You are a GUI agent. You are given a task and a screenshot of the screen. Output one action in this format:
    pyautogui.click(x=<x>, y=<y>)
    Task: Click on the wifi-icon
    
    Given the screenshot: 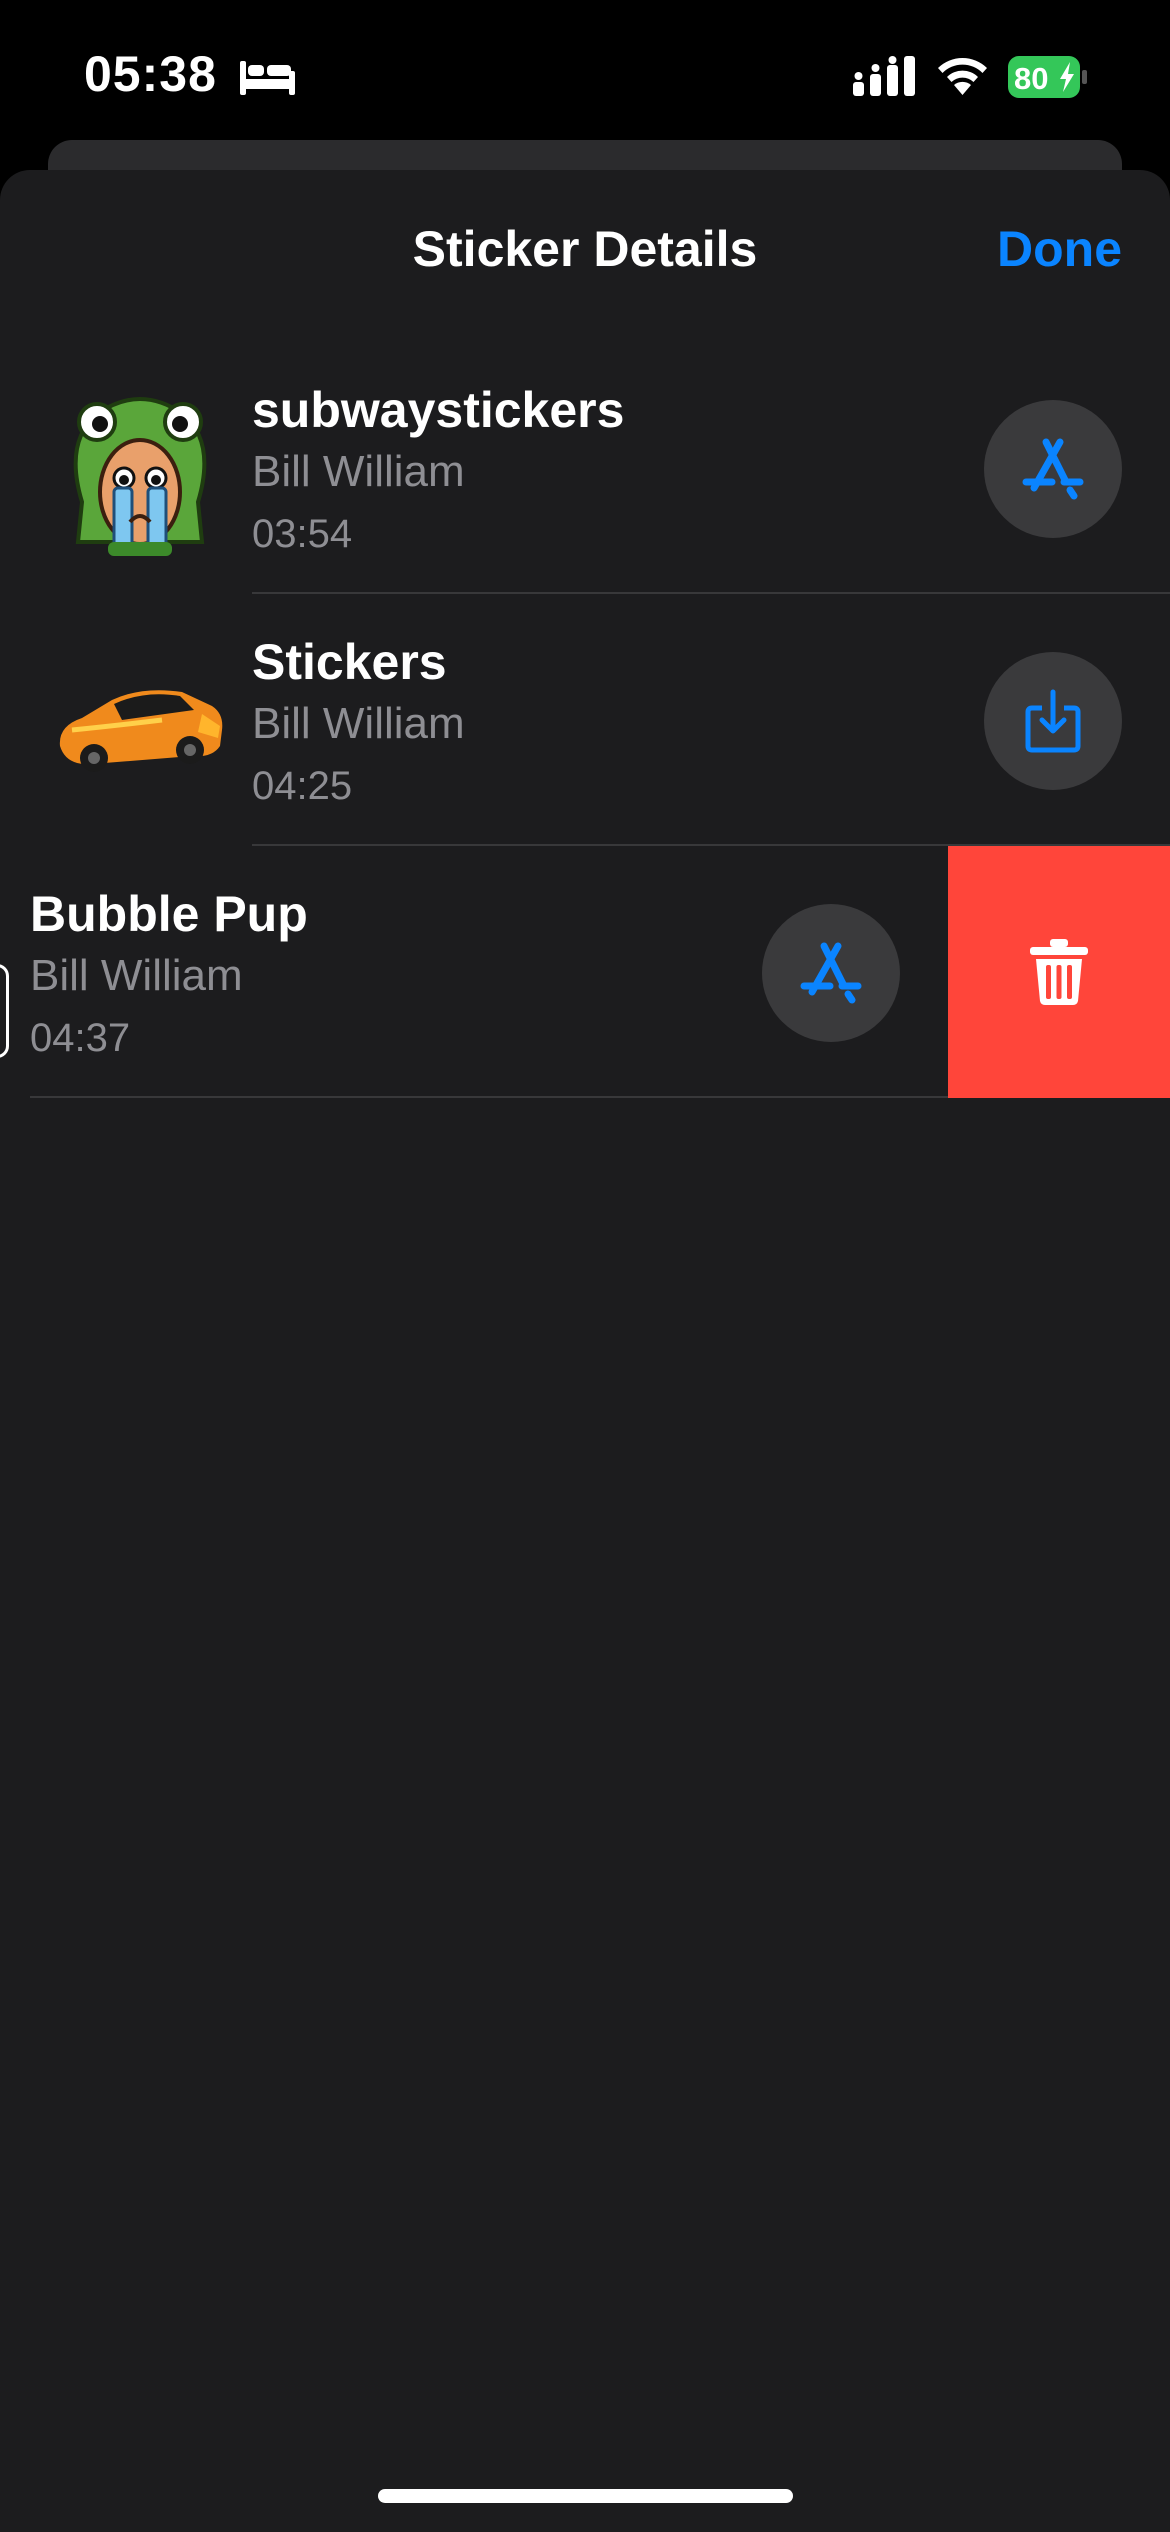 What is the action you would take?
    pyautogui.click(x=962, y=76)
    